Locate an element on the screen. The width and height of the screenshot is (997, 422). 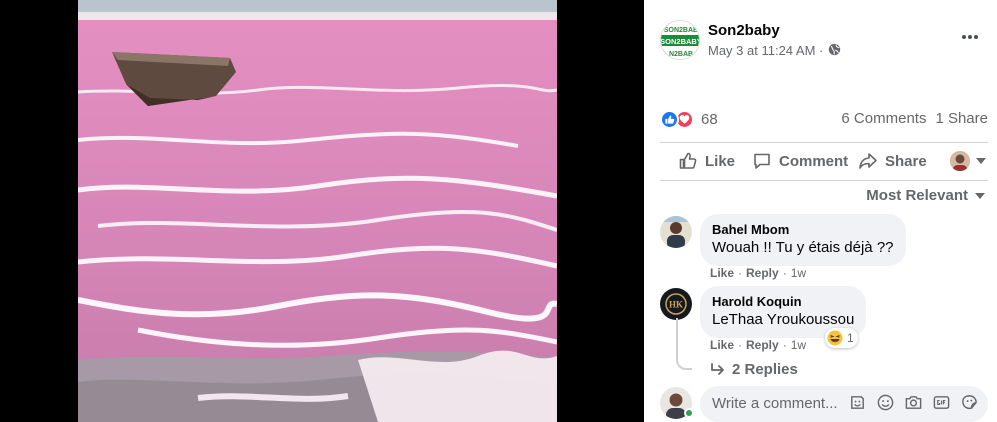
comment-label: Comment is located at coordinates (814, 161).